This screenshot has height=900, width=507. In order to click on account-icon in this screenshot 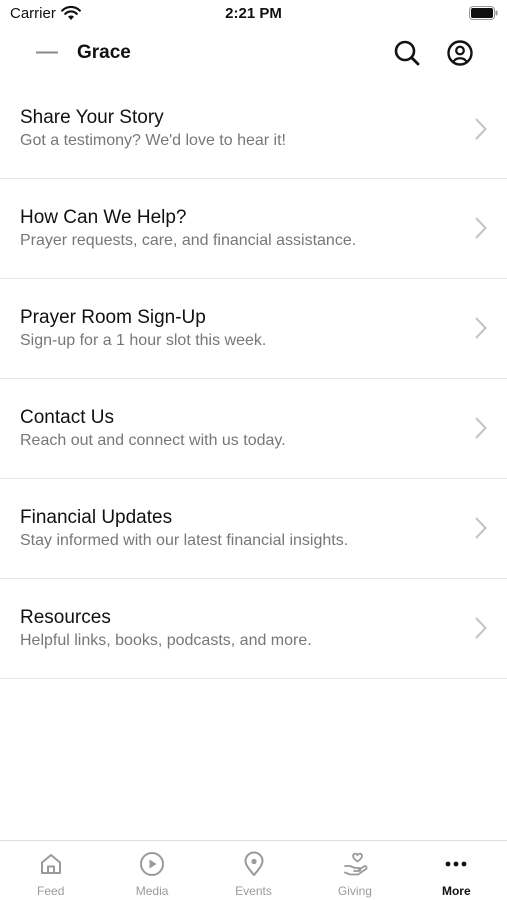, I will do `click(460, 53)`.